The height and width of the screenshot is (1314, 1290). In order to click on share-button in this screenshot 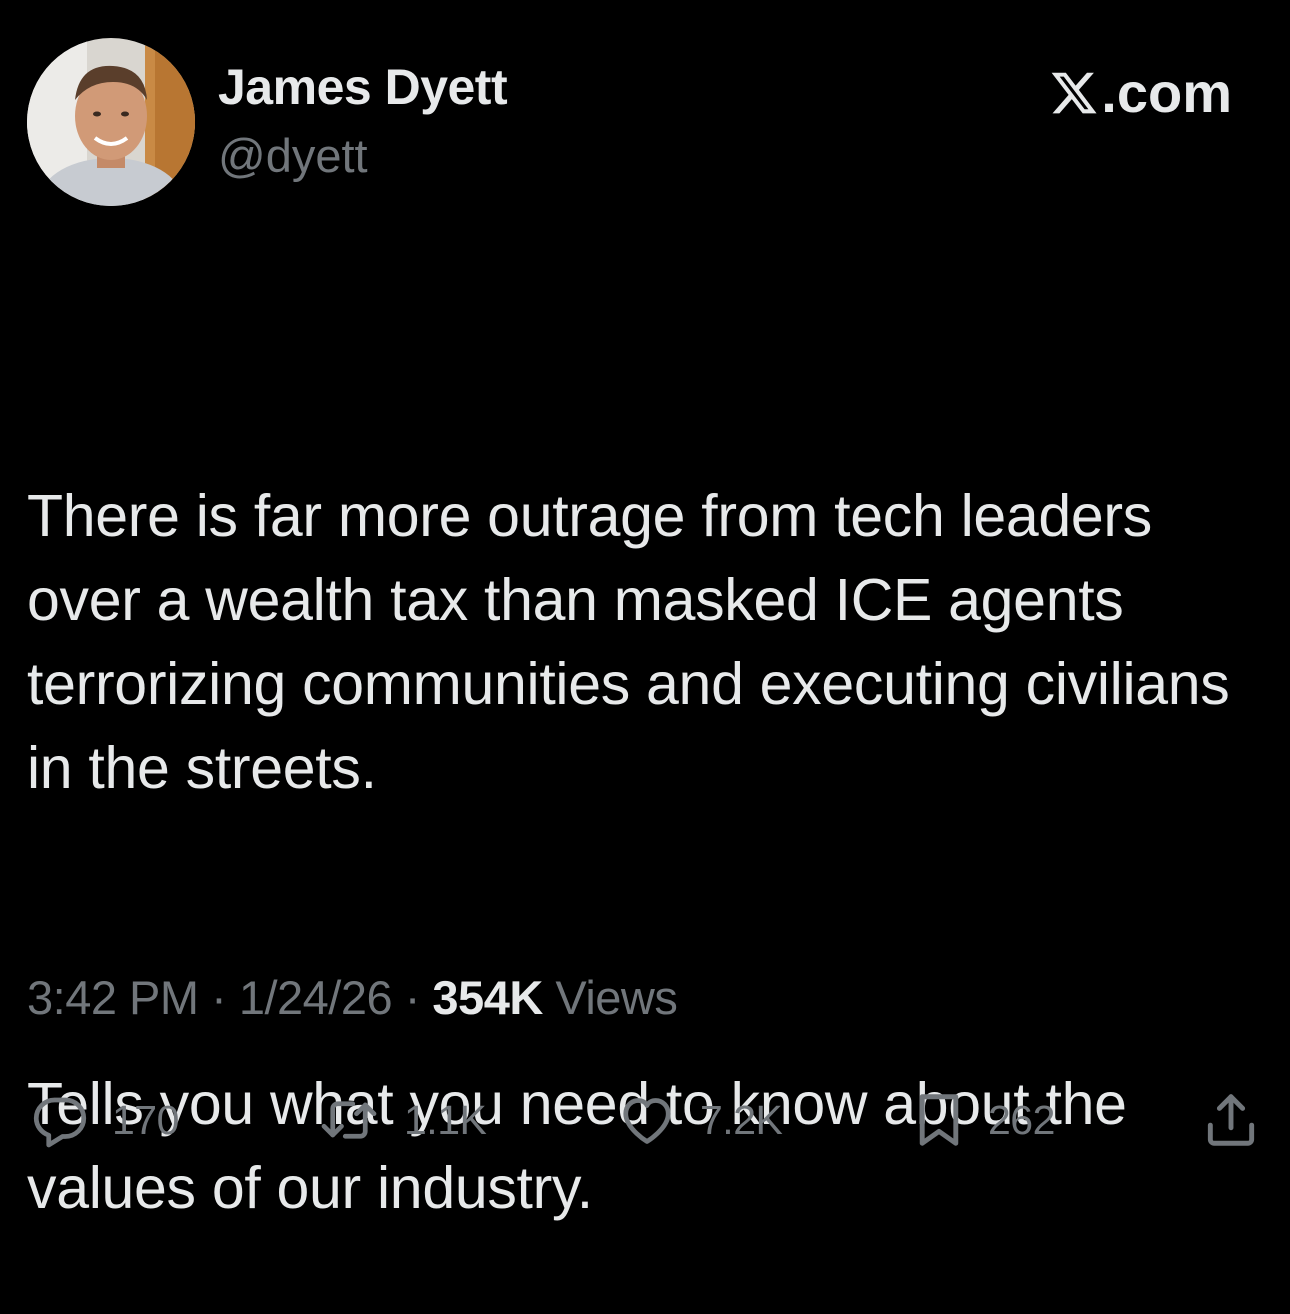, I will do `click(1231, 1120)`.